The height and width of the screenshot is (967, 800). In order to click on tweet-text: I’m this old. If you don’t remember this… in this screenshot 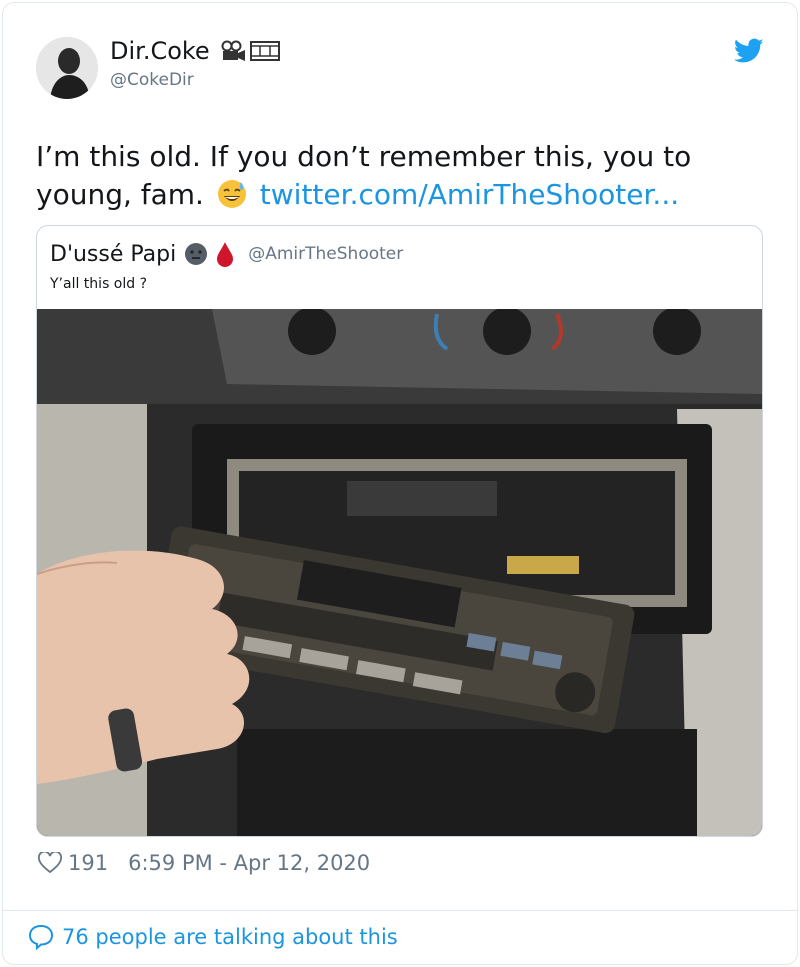, I will do `click(396, 176)`.